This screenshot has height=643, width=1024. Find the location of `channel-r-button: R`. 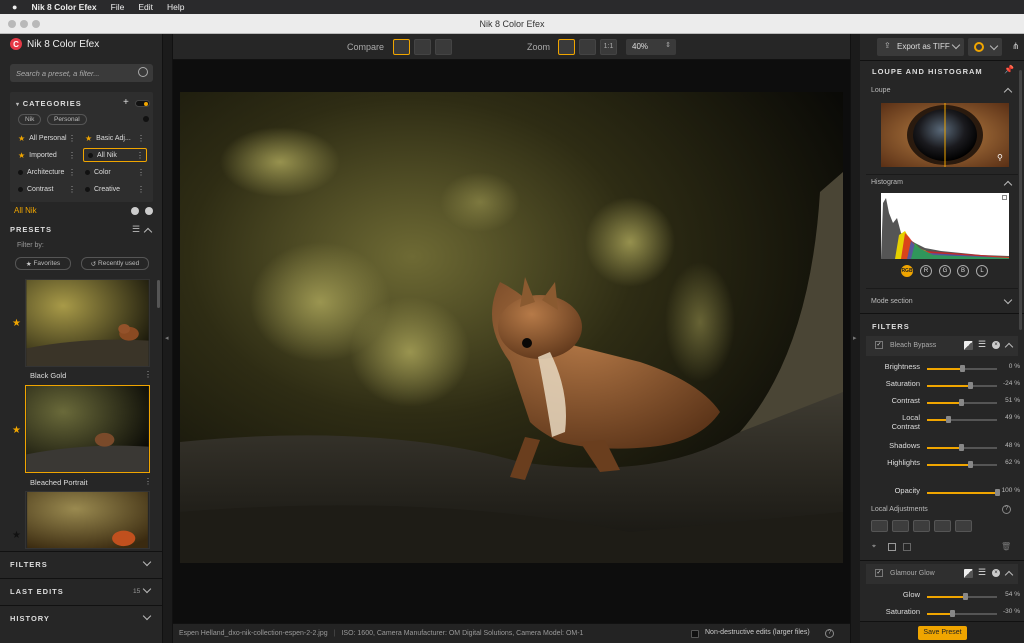

channel-r-button: R is located at coordinates (926, 271).